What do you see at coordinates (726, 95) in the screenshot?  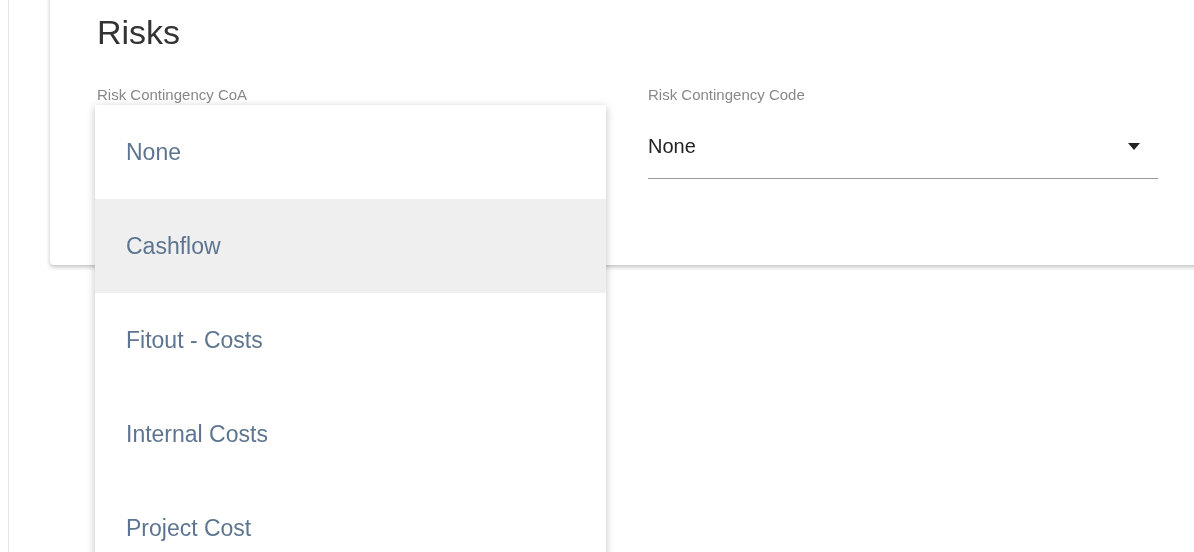 I see `field-label: Risk Contingency Code` at bounding box center [726, 95].